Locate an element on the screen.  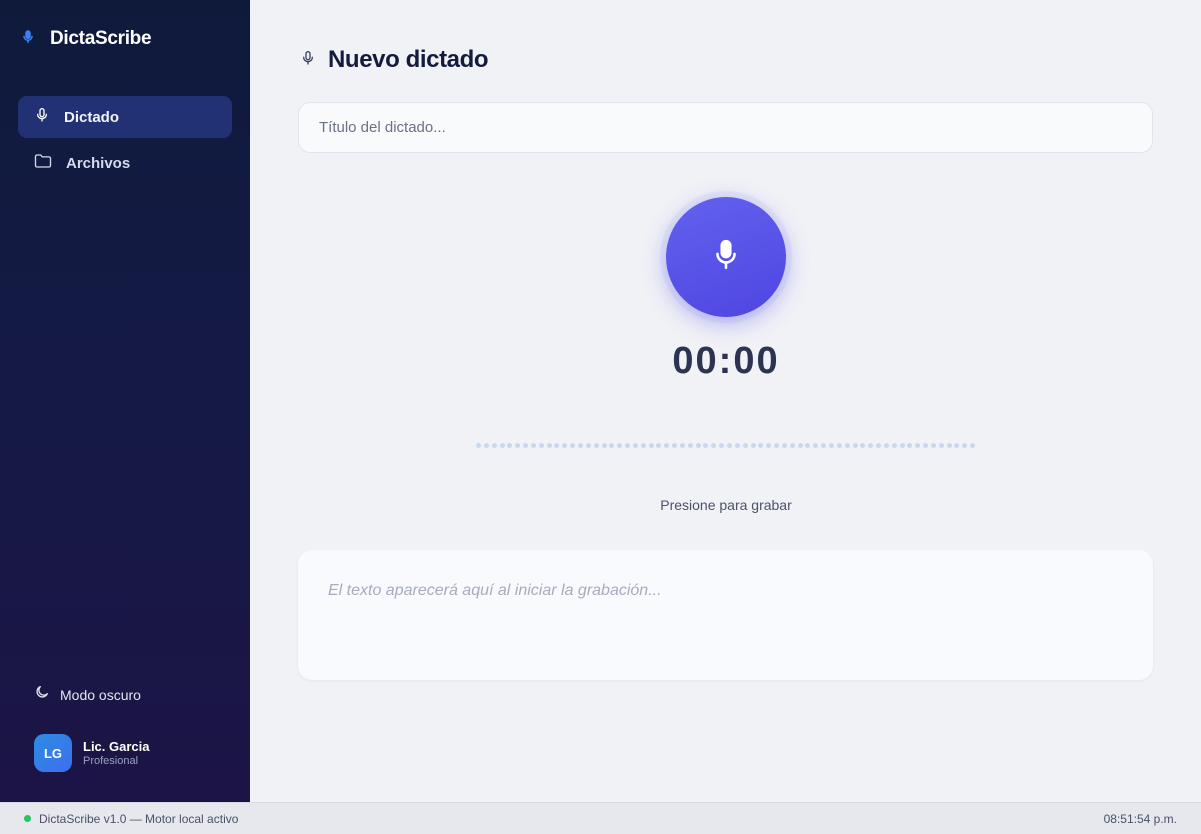
clock: 08:51:54 p.m. is located at coordinates (1140, 818).